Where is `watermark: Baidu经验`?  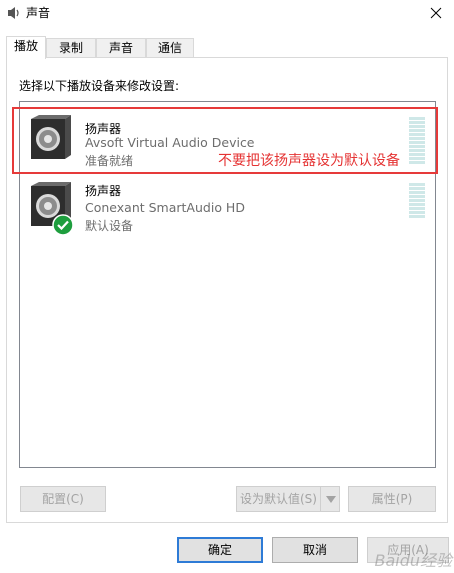 watermark: Baidu经验 is located at coordinates (413, 560).